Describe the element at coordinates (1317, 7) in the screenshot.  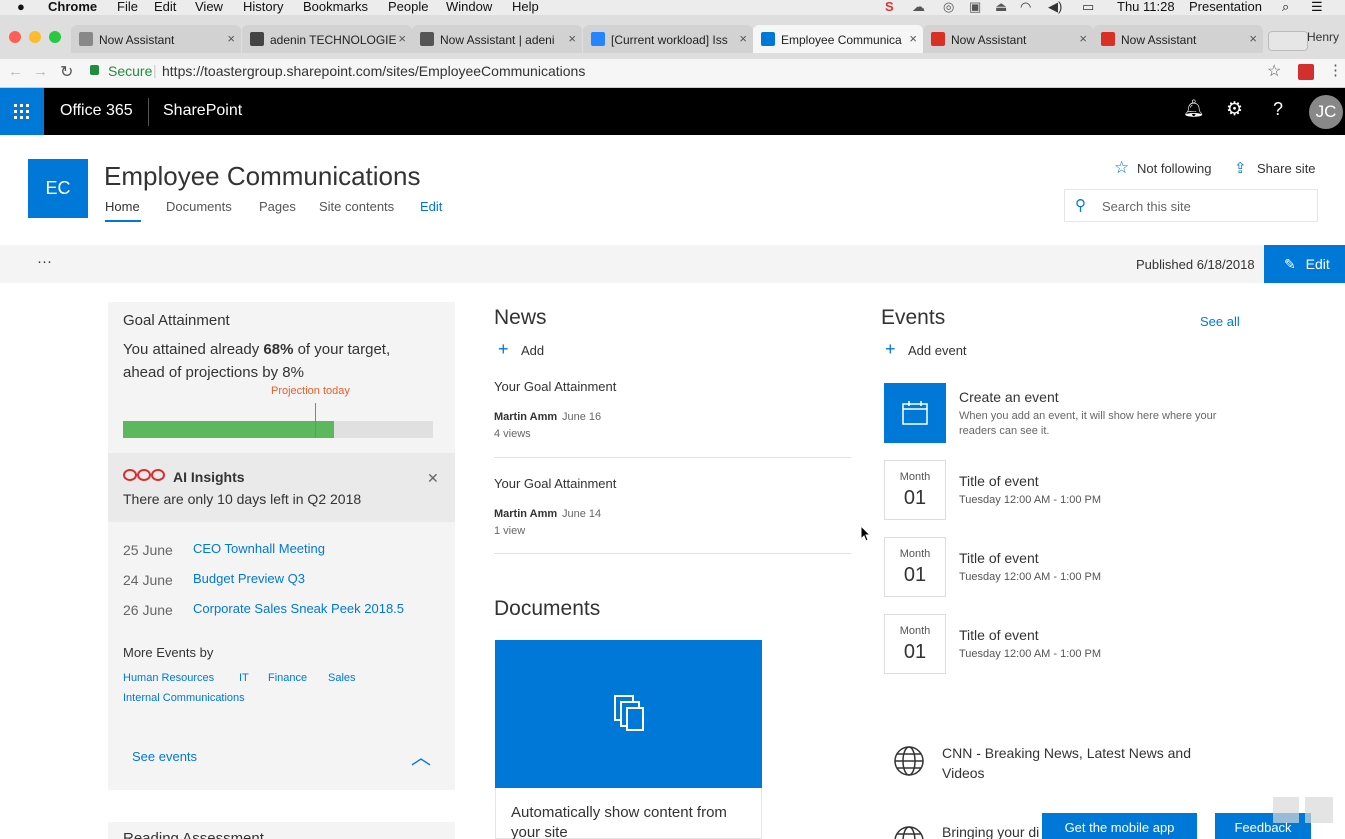
I see `notification-center-icon: ☰` at that location.